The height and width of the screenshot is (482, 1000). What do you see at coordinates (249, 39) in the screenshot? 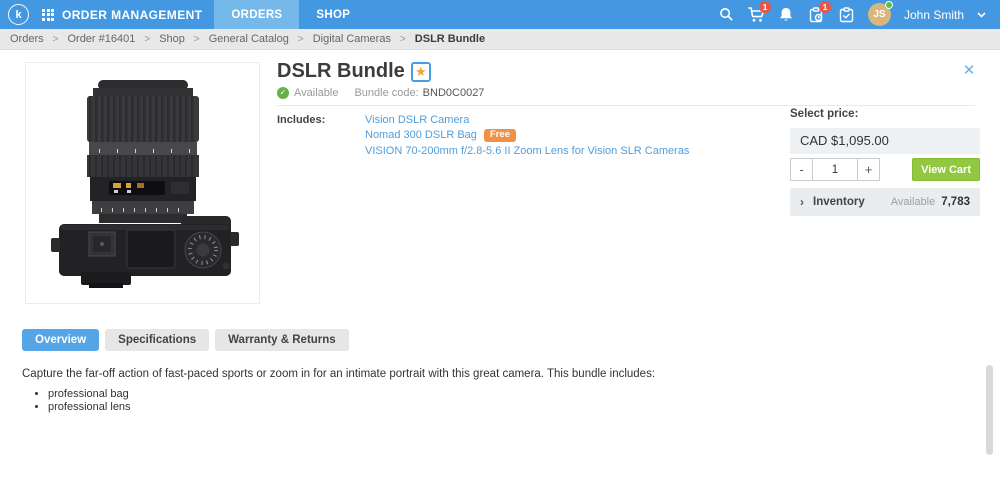
I see `breadcrumb-general-catalog: General Catalog` at bounding box center [249, 39].